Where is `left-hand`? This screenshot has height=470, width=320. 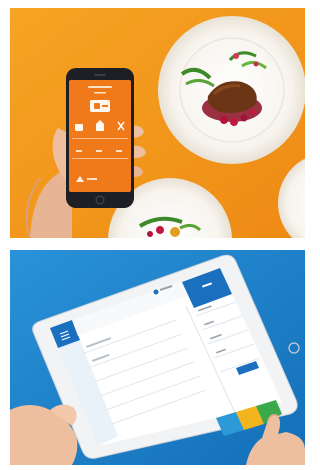 left-hand is located at coordinates (44, 434).